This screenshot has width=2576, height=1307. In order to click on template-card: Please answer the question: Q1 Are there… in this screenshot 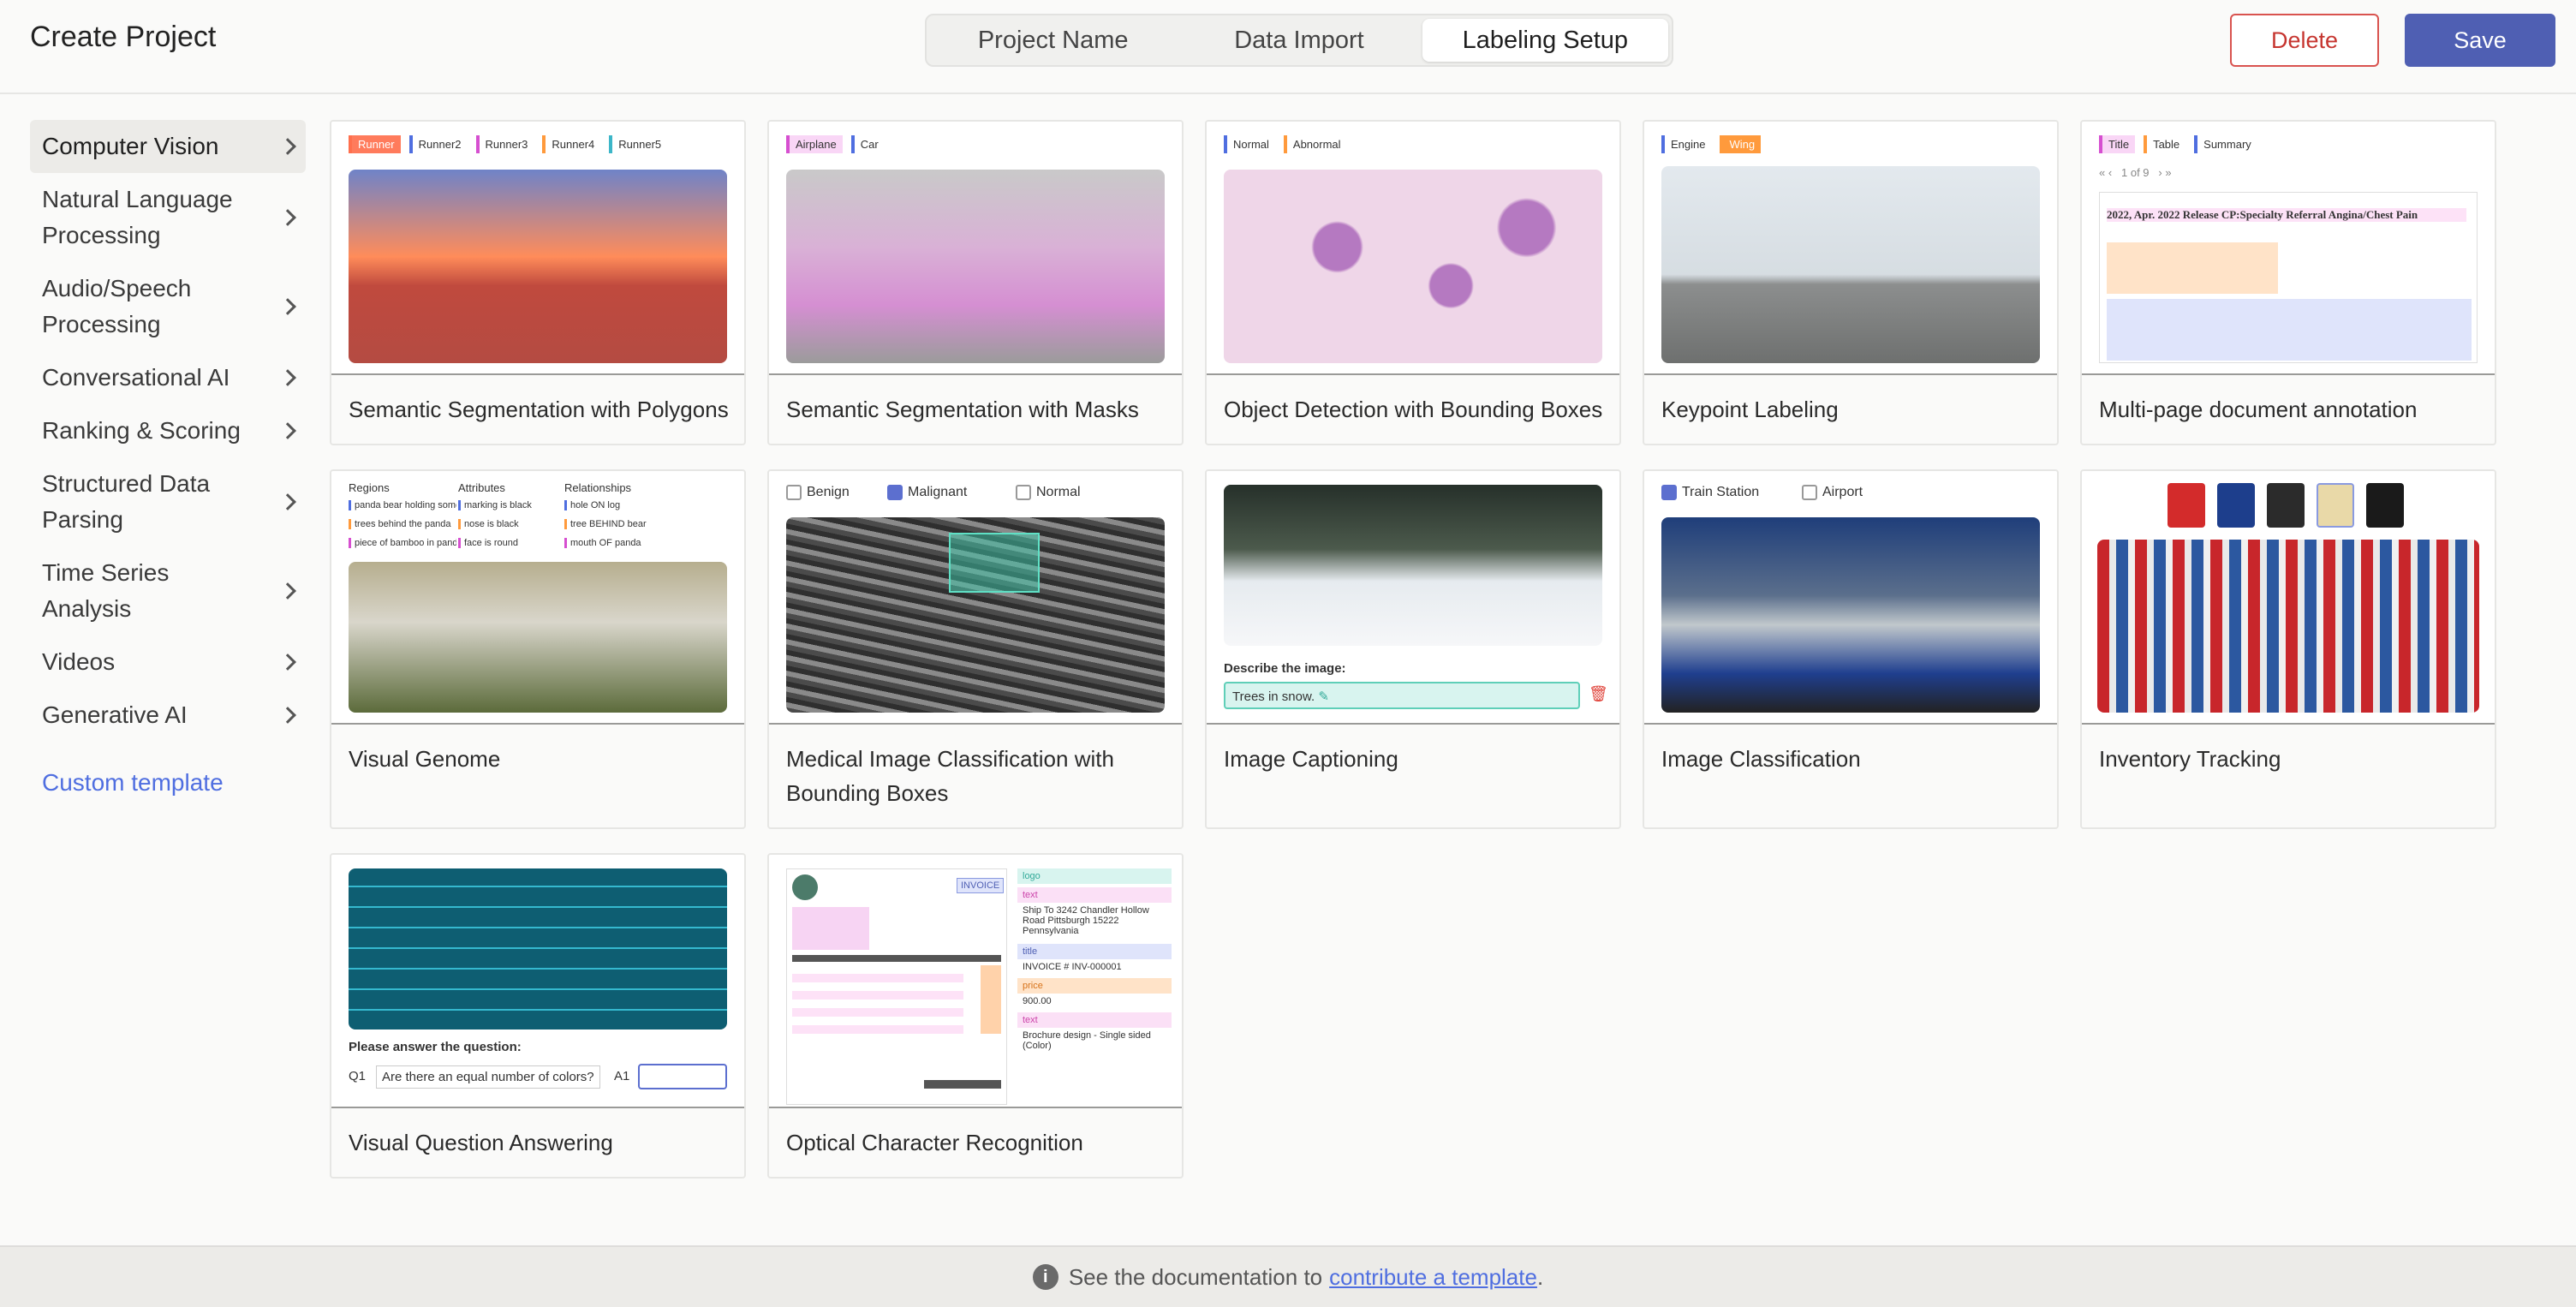, I will do `click(538, 1016)`.